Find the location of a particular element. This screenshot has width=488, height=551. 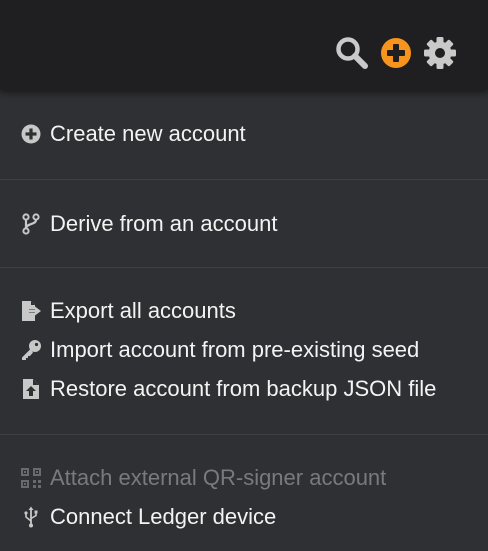

menu-item-label: Import account from pre-existing seed is located at coordinates (235, 349).